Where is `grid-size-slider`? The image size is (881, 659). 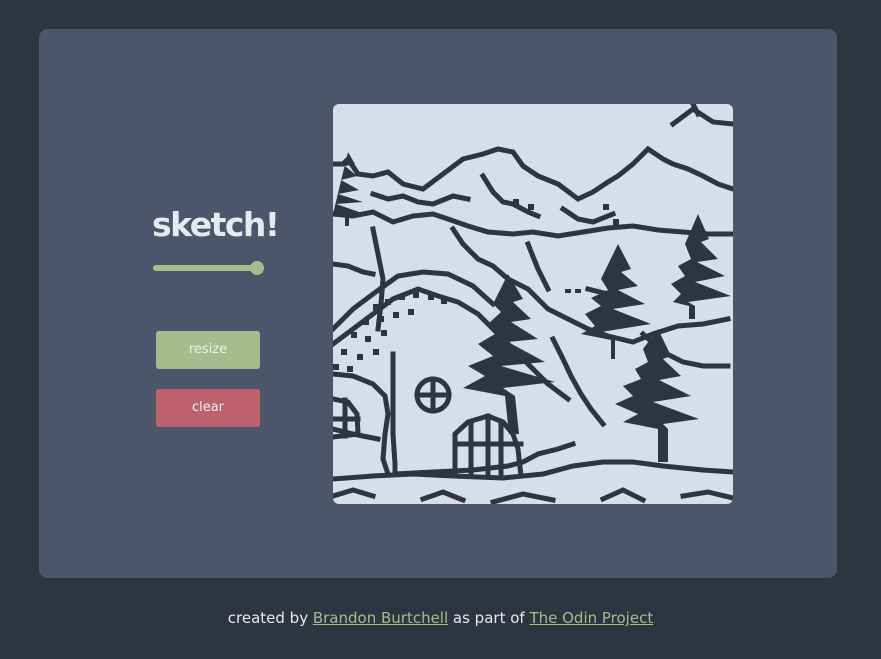
grid-size-slider is located at coordinates (208, 268).